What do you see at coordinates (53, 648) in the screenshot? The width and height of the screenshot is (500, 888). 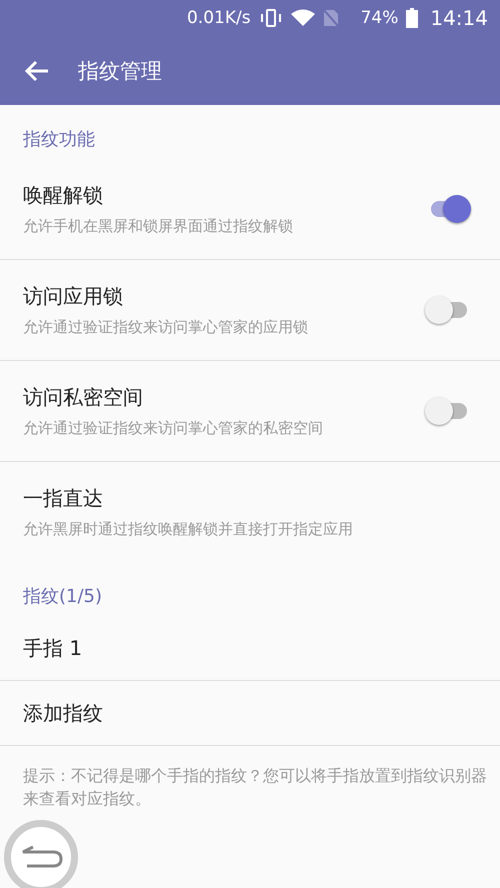 I see `item-title: 手指 1` at bounding box center [53, 648].